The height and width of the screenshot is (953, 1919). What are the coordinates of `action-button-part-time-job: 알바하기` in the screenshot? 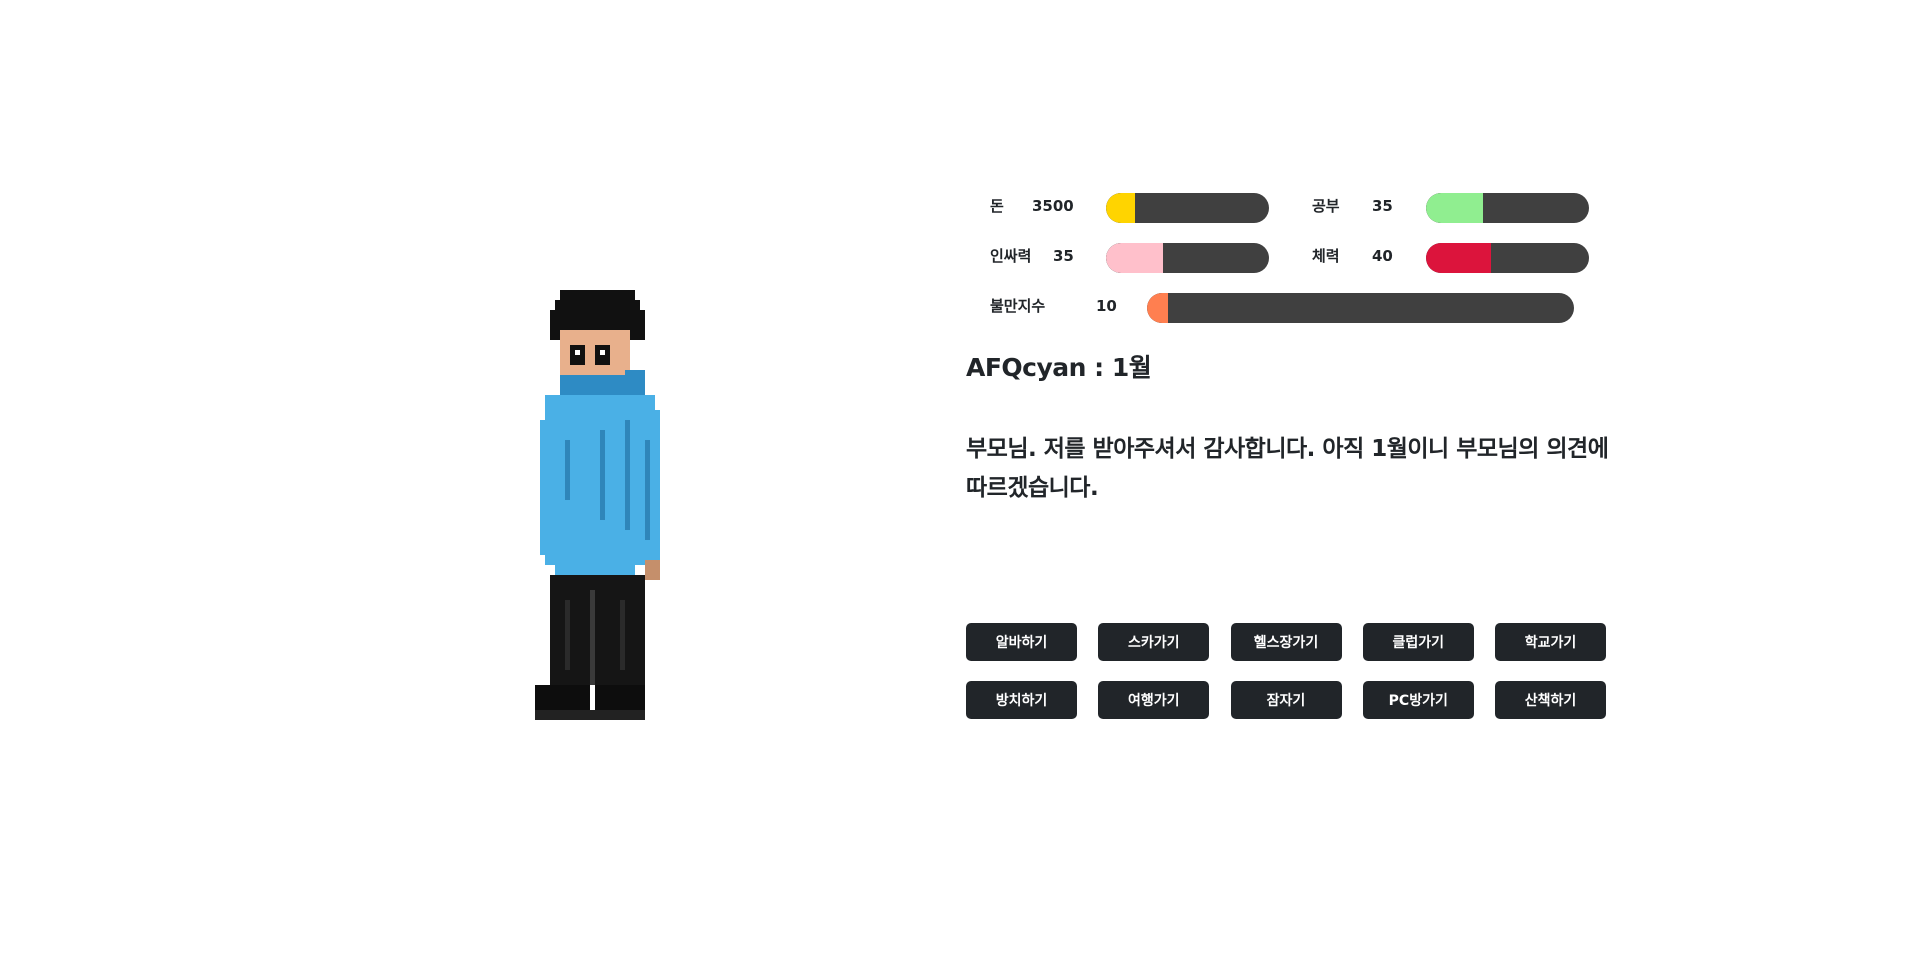 It's located at (1021, 642).